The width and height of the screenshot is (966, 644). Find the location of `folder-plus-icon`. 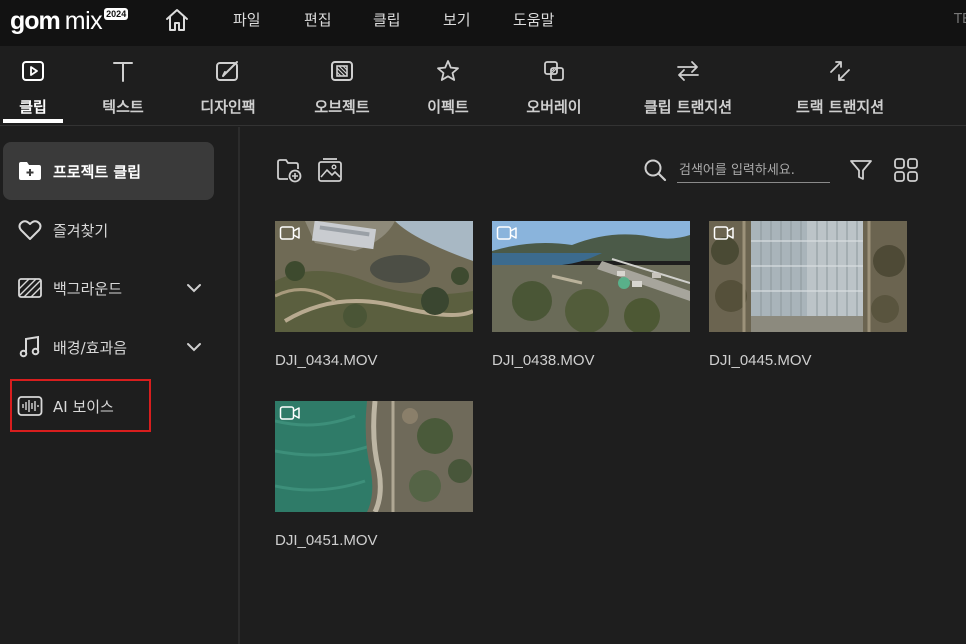

folder-plus-icon is located at coordinates (30, 171).